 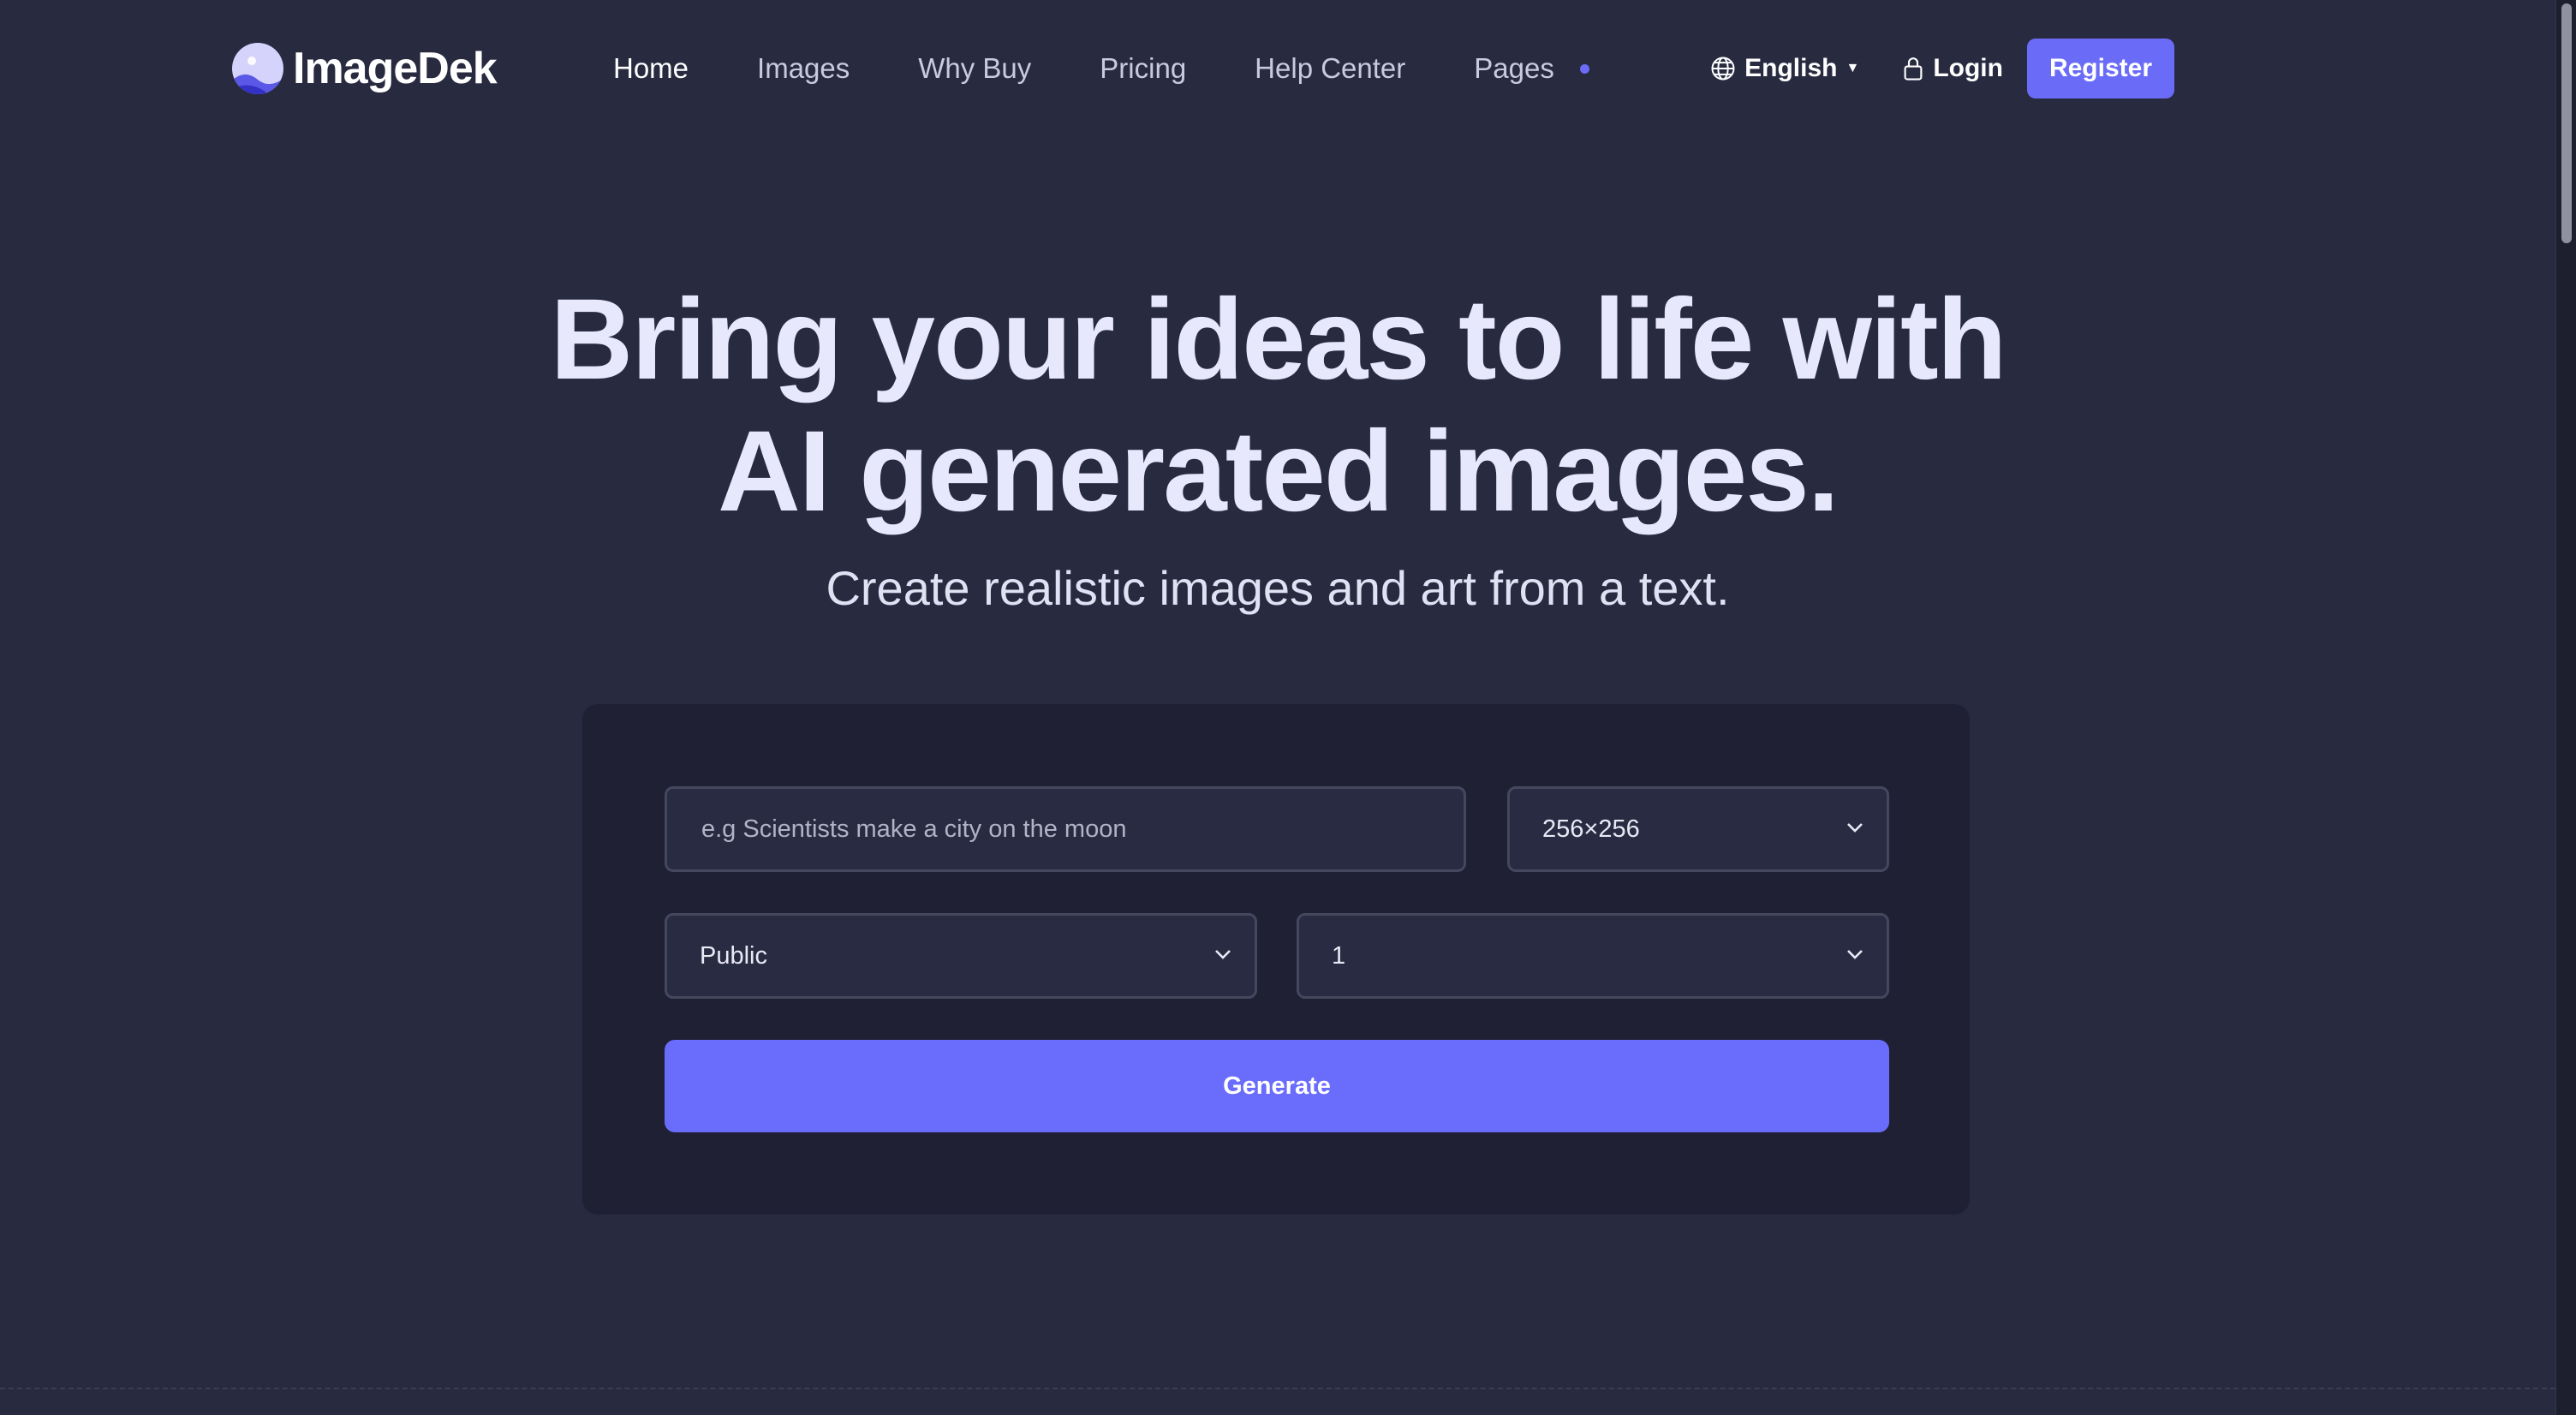 What do you see at coordinates (1279, 471) in the screenshot?
I see `hero-title-line-2: AI generated images.` at bounding box center [1279, 471].